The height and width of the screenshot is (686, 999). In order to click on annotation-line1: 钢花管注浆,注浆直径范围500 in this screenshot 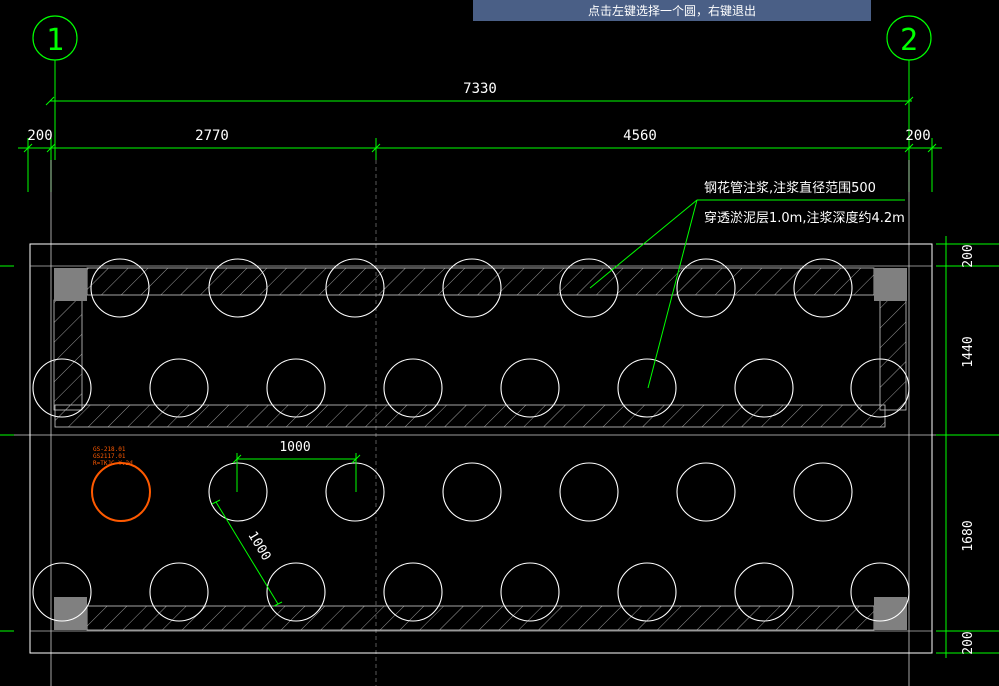, I will do `click(790, 188)`.